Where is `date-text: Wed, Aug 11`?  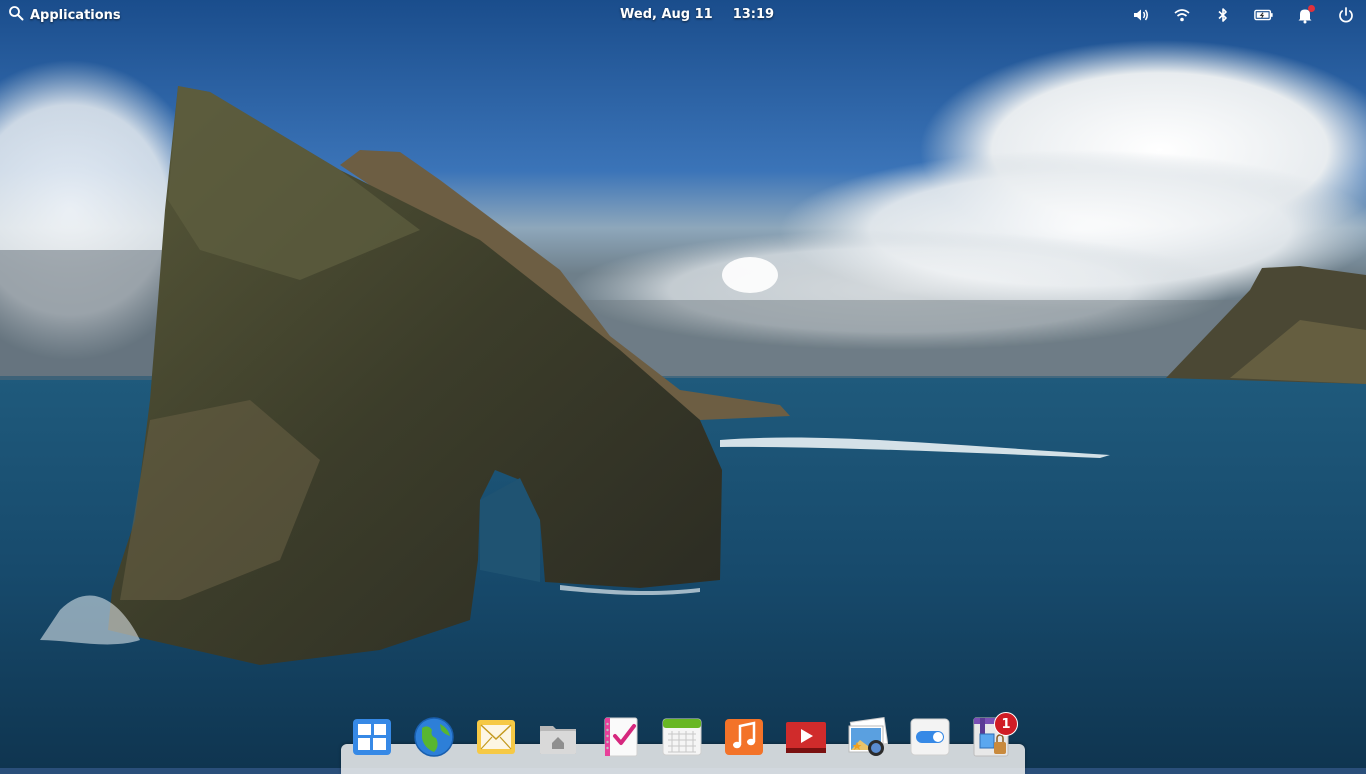
date-text: Wed, Aug 11 is located at coordinates (666, 14).